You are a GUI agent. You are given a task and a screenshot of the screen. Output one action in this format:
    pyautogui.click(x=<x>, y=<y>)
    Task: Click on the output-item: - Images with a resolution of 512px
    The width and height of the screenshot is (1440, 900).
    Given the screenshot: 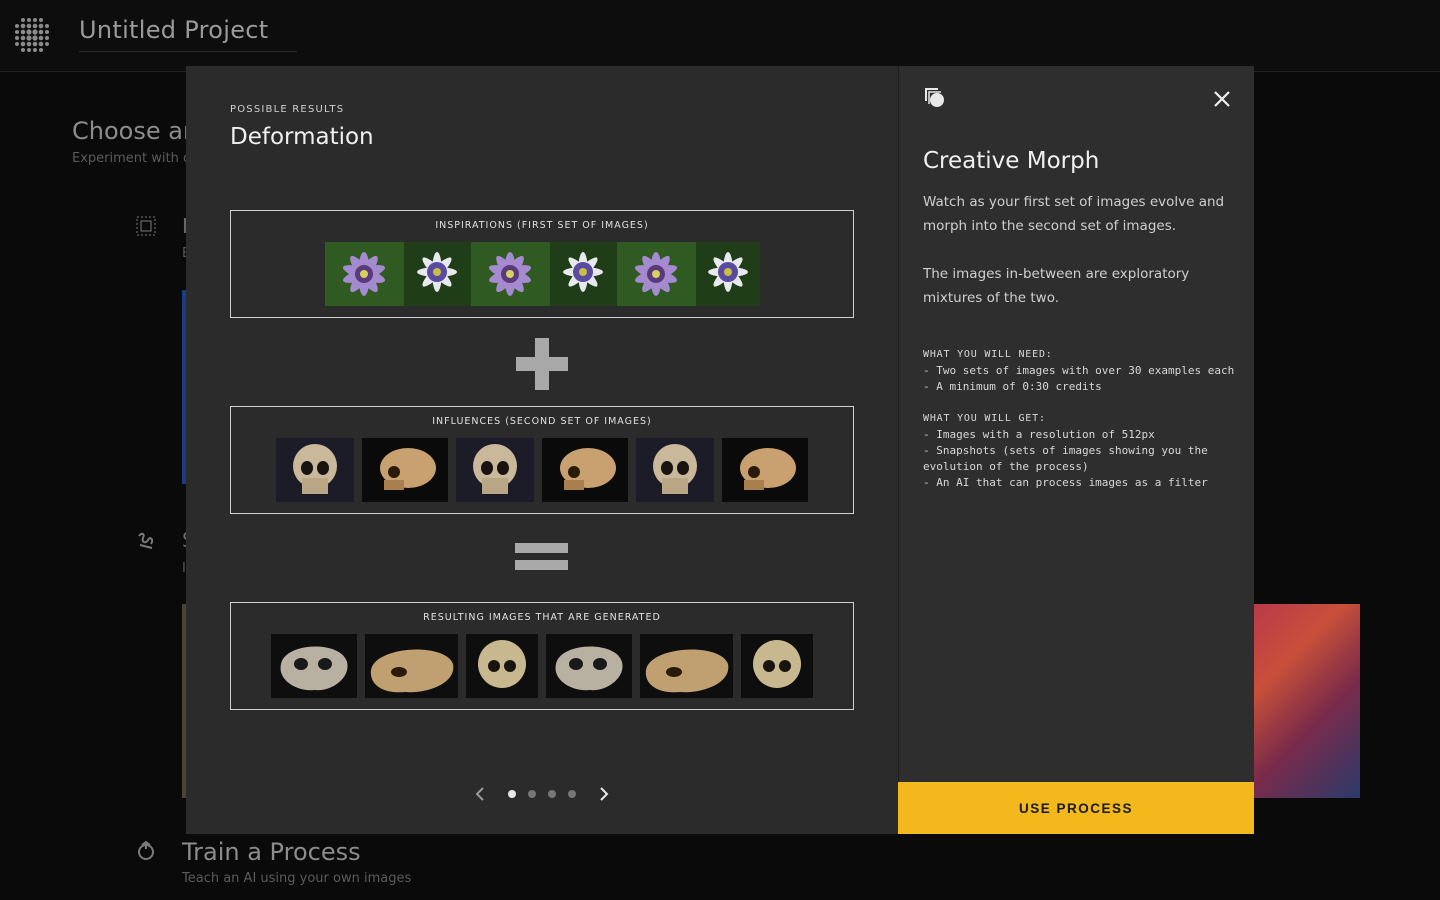 What is the action you would take?
    pyautogui.click(x=1039, y=434)
    